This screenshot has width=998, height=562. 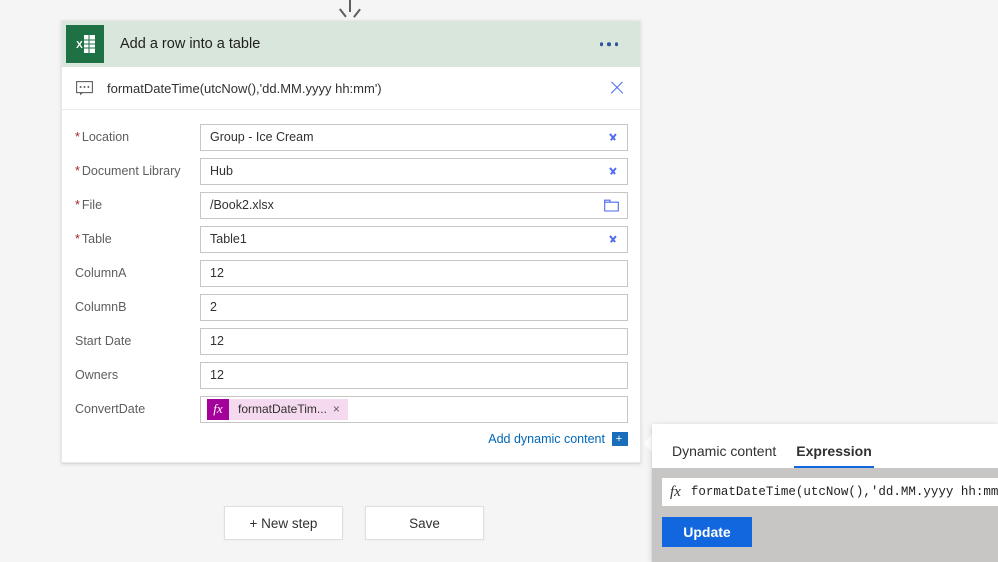 What do you see at coordinates (414, 409) in the screenshot?
I see `convertdate-input: fx formatDateTim... ×` at bounding box center [414, 409].